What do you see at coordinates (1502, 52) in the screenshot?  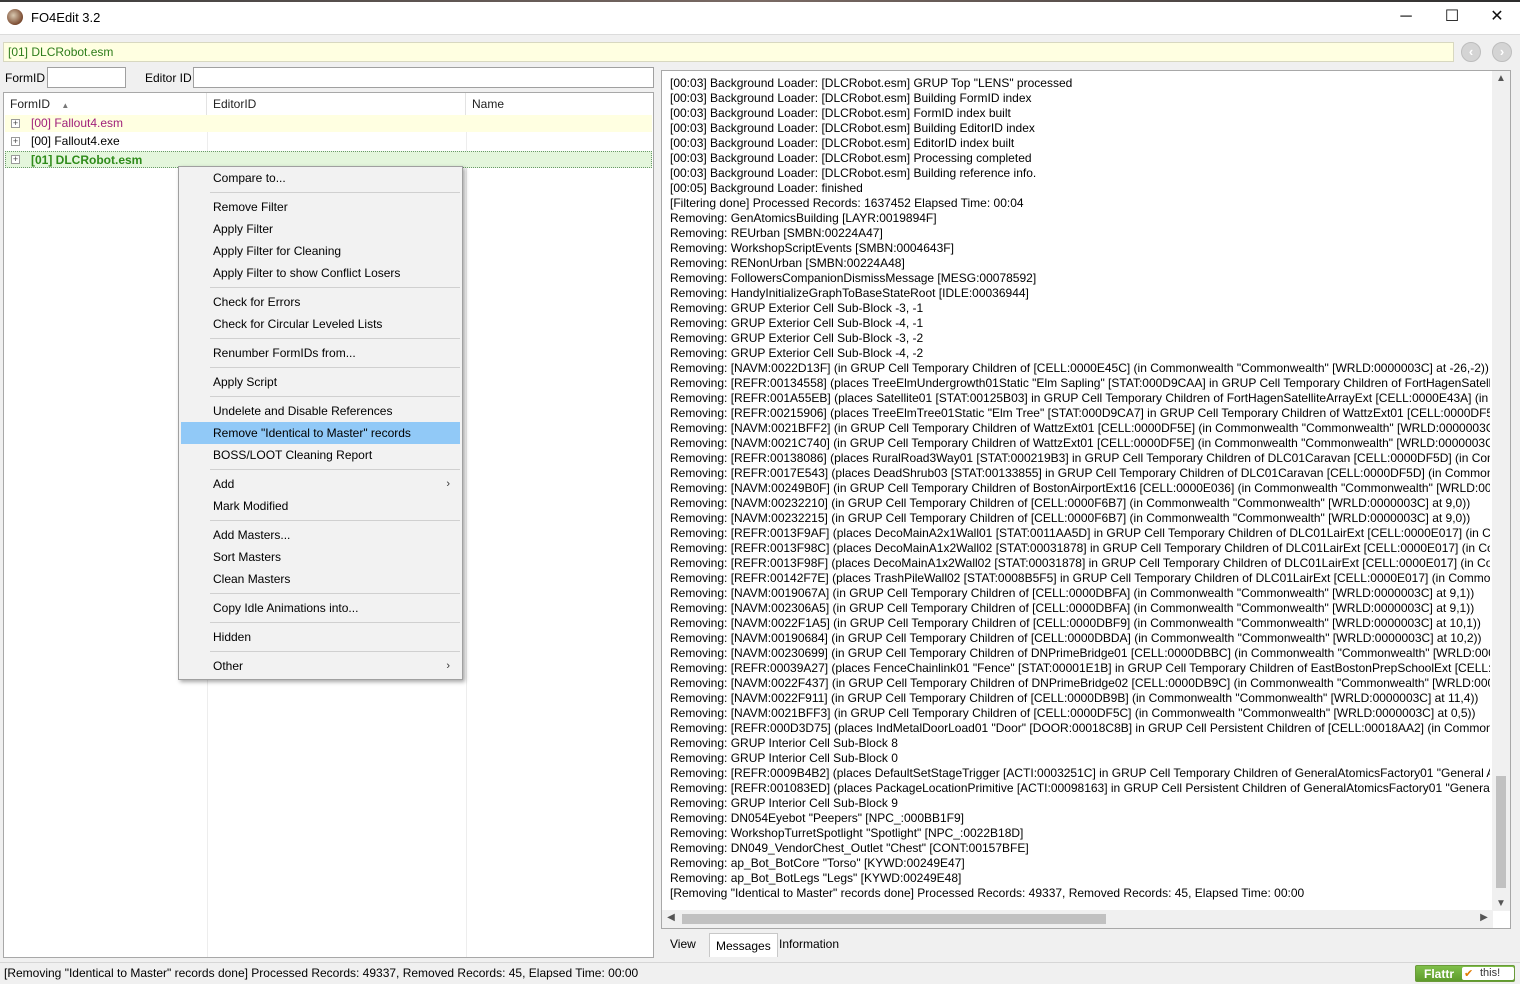 I see `forward-arrow-icon: ›` at bounding box center [1502, 52].